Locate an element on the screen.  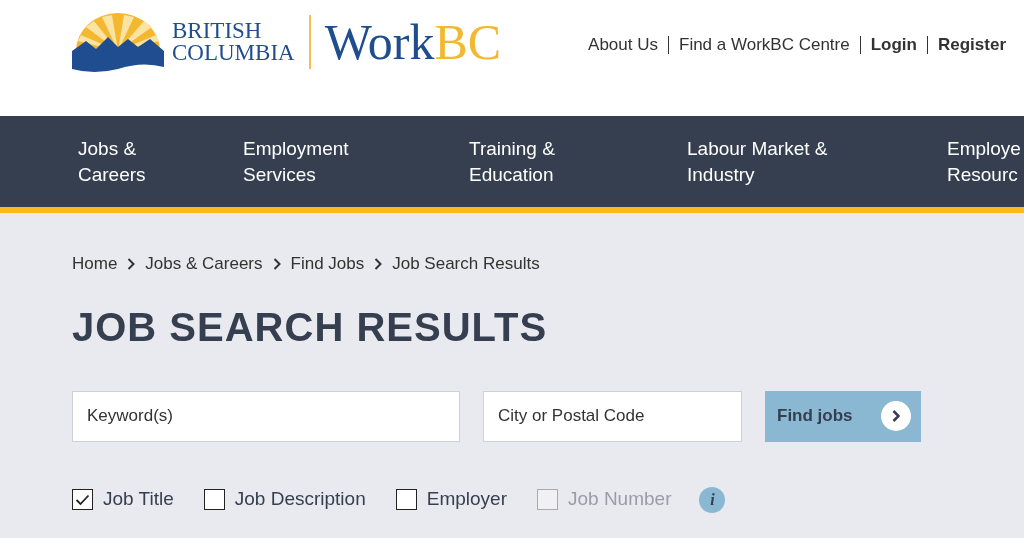
nav-item: Jobs & Careers is located at coordinates (160, 161).